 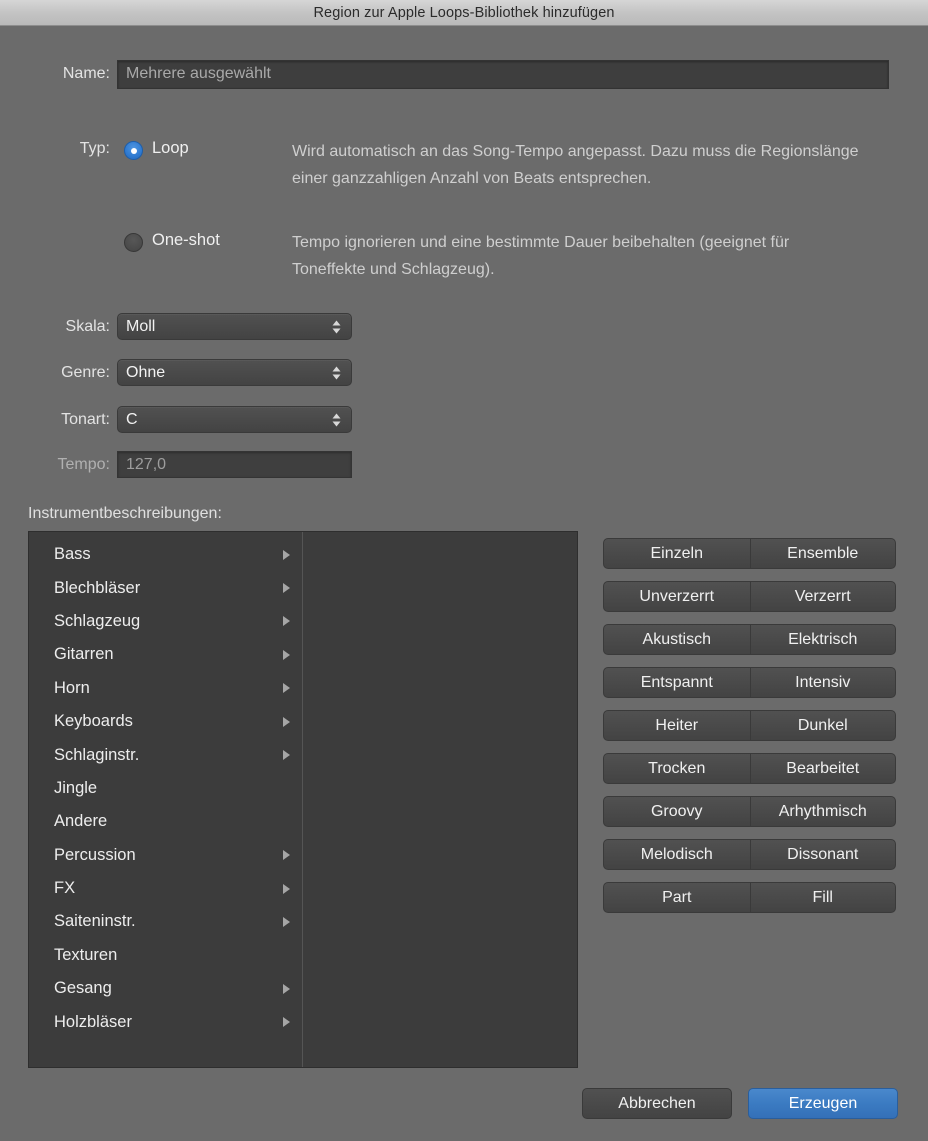 I want to click on list-item-label: Blechbläser, so click(x=97, y=587).